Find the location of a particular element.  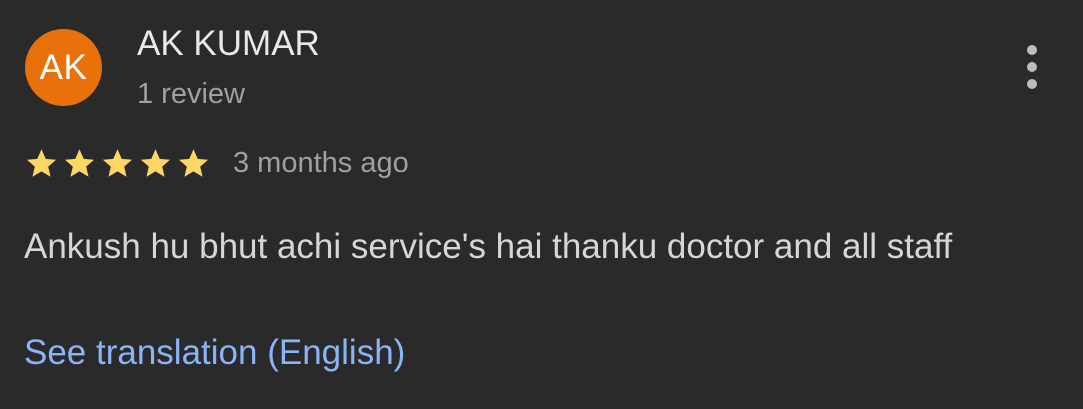

review-date: 3 months ago is located at coordinates (321, 162).